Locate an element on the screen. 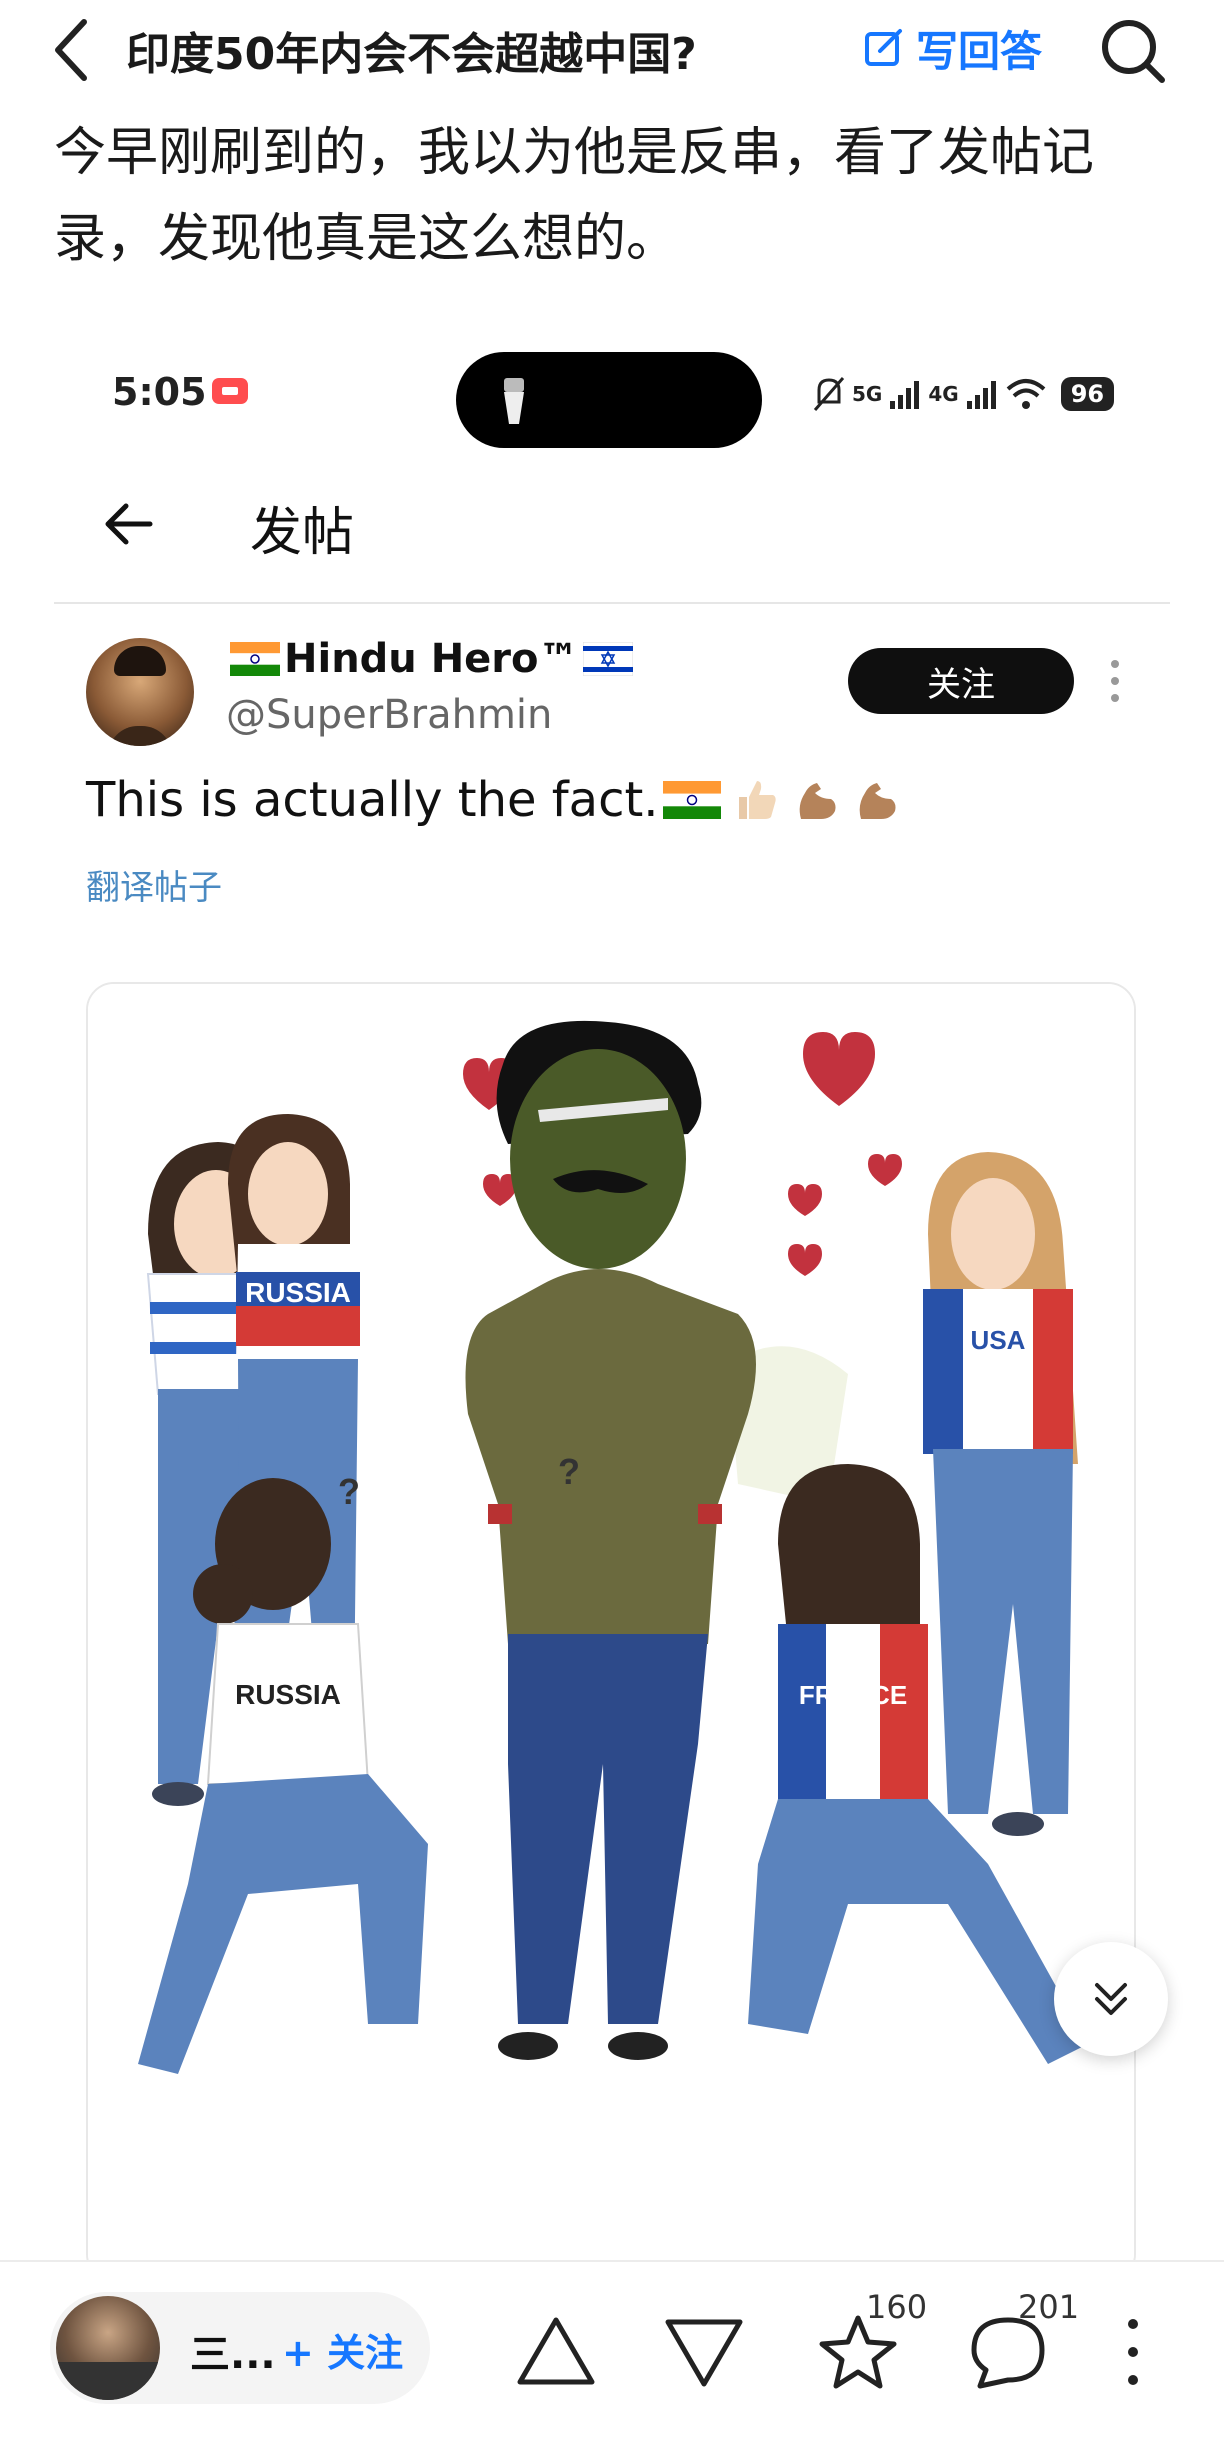 This screenshot has width=1224, height=2464. upvote-button is located at coordinates (556, 2352).